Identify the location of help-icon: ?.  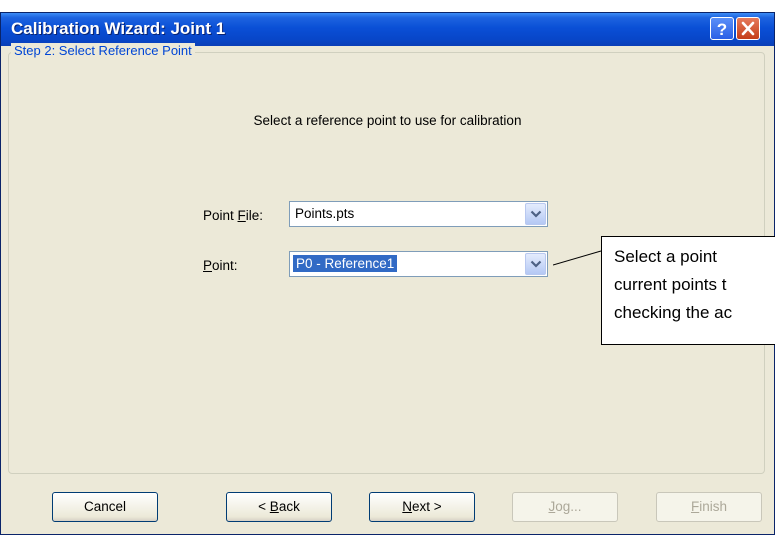
(722, 29).